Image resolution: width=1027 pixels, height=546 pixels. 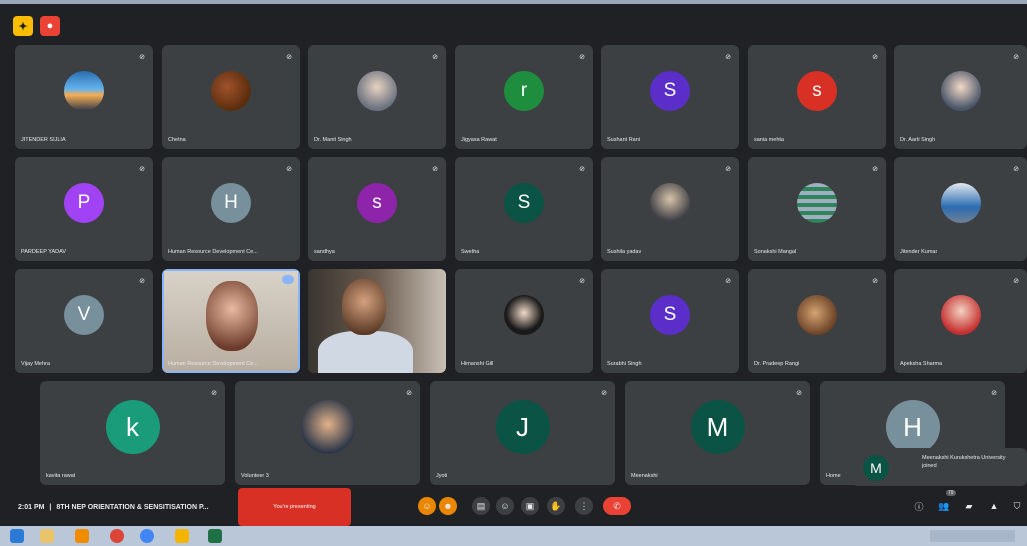 What do you see at coordinates (132, 427) in the screenshot?
I see `participant-avatar: k` at bounding box center [132, 427].